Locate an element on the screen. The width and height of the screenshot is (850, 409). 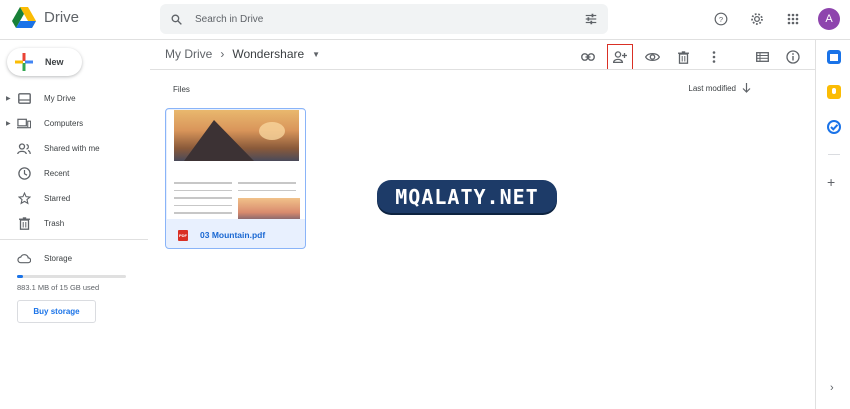
help-icon: ? is located at coordinates (721, 19).